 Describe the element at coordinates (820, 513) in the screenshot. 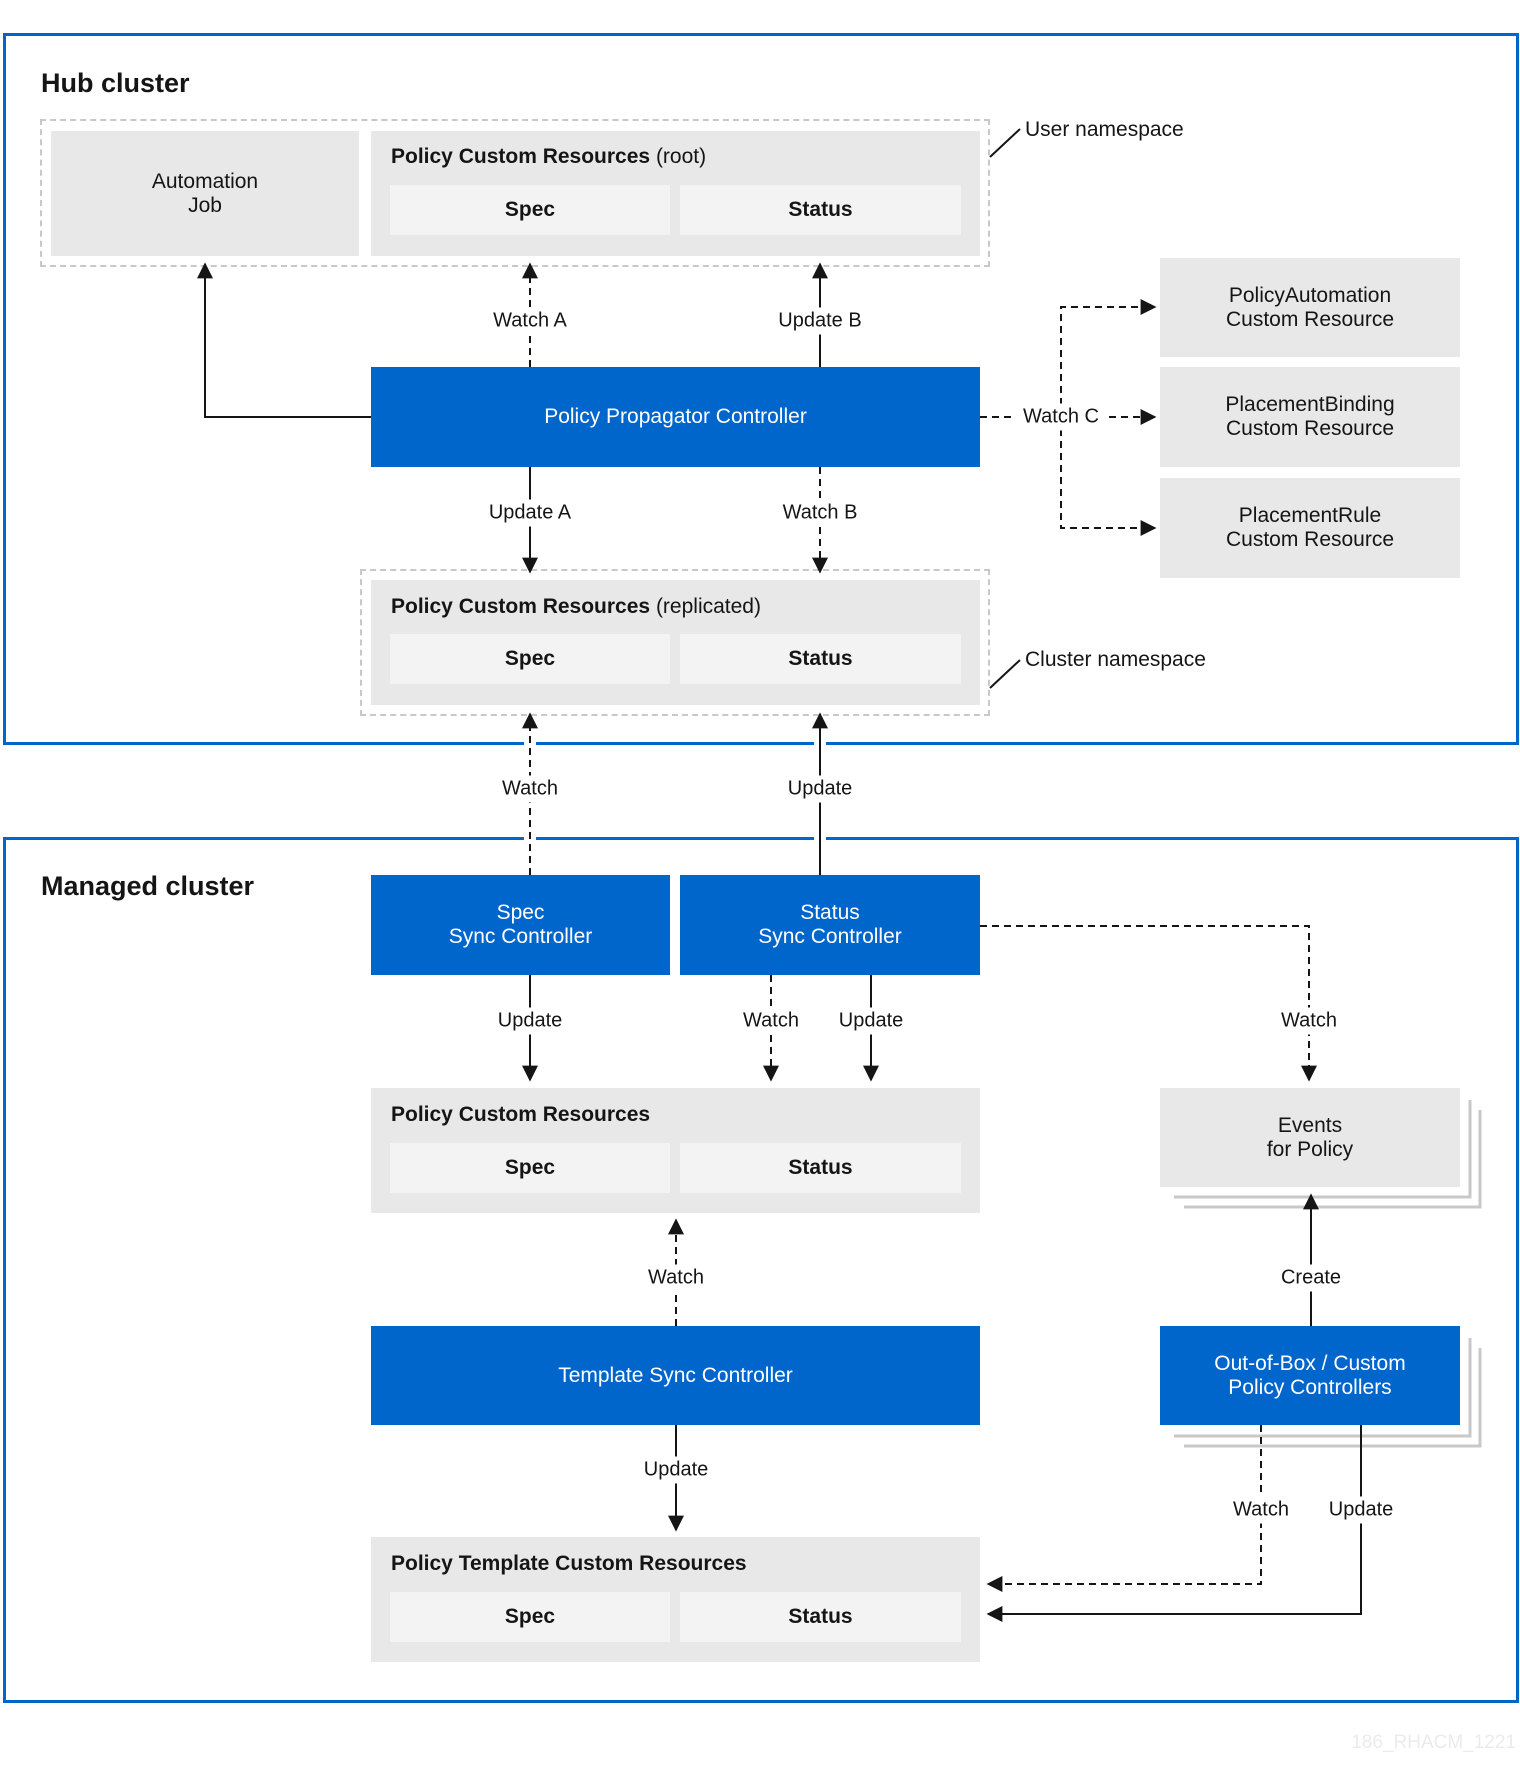

I see `label-watch-b: Watch B` at that location.